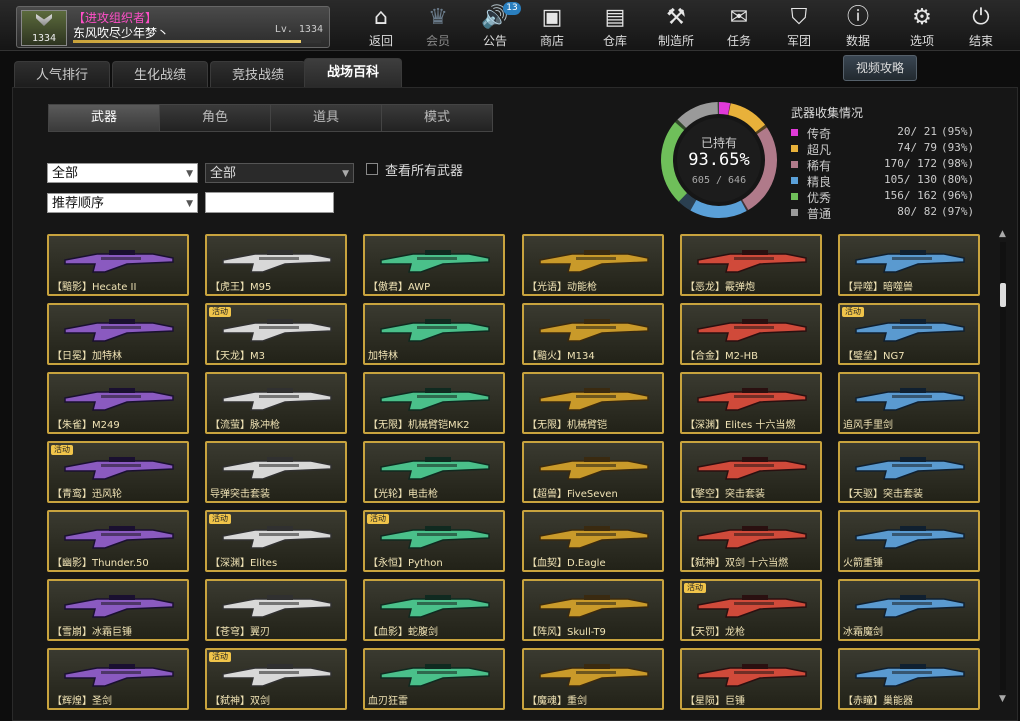 The image size is (1020, 721). Describe the element at coordinates (739, 17) in the screenshot. I see `task-icon: ✉` at that location.